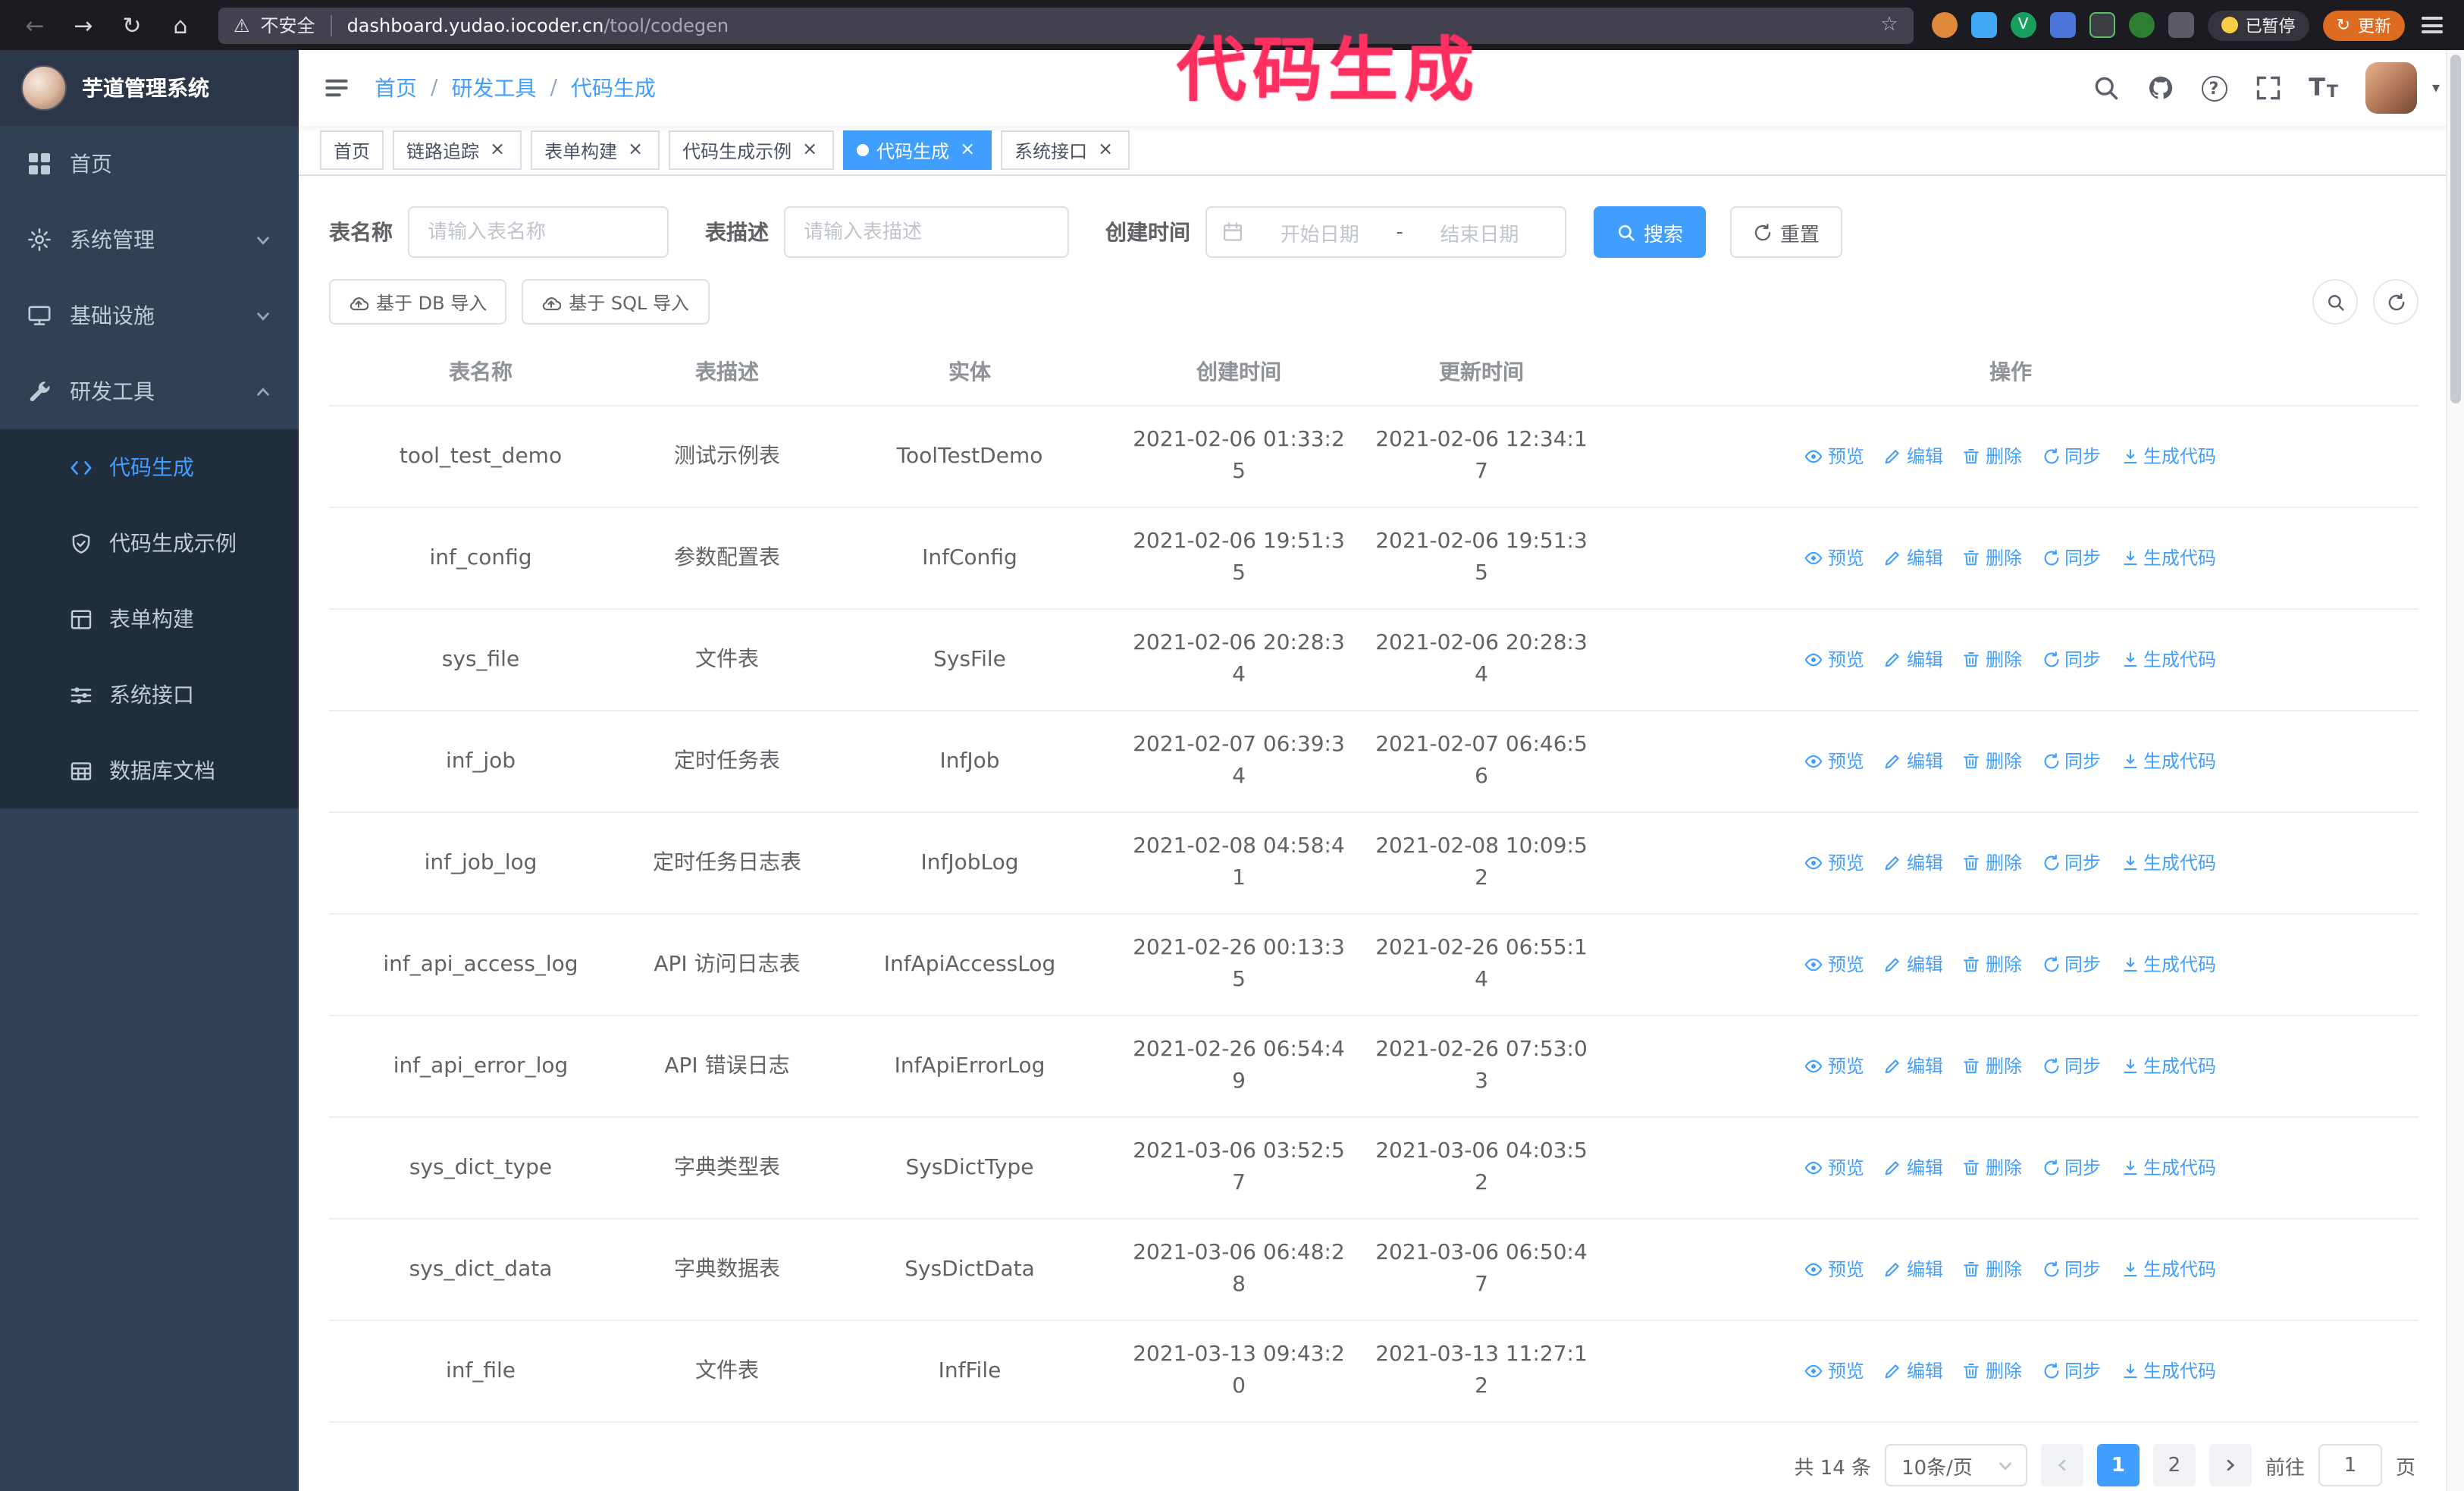  I want to click on create-time-range-picker: 开始日期 - 结束日期, so click(1385, 232).